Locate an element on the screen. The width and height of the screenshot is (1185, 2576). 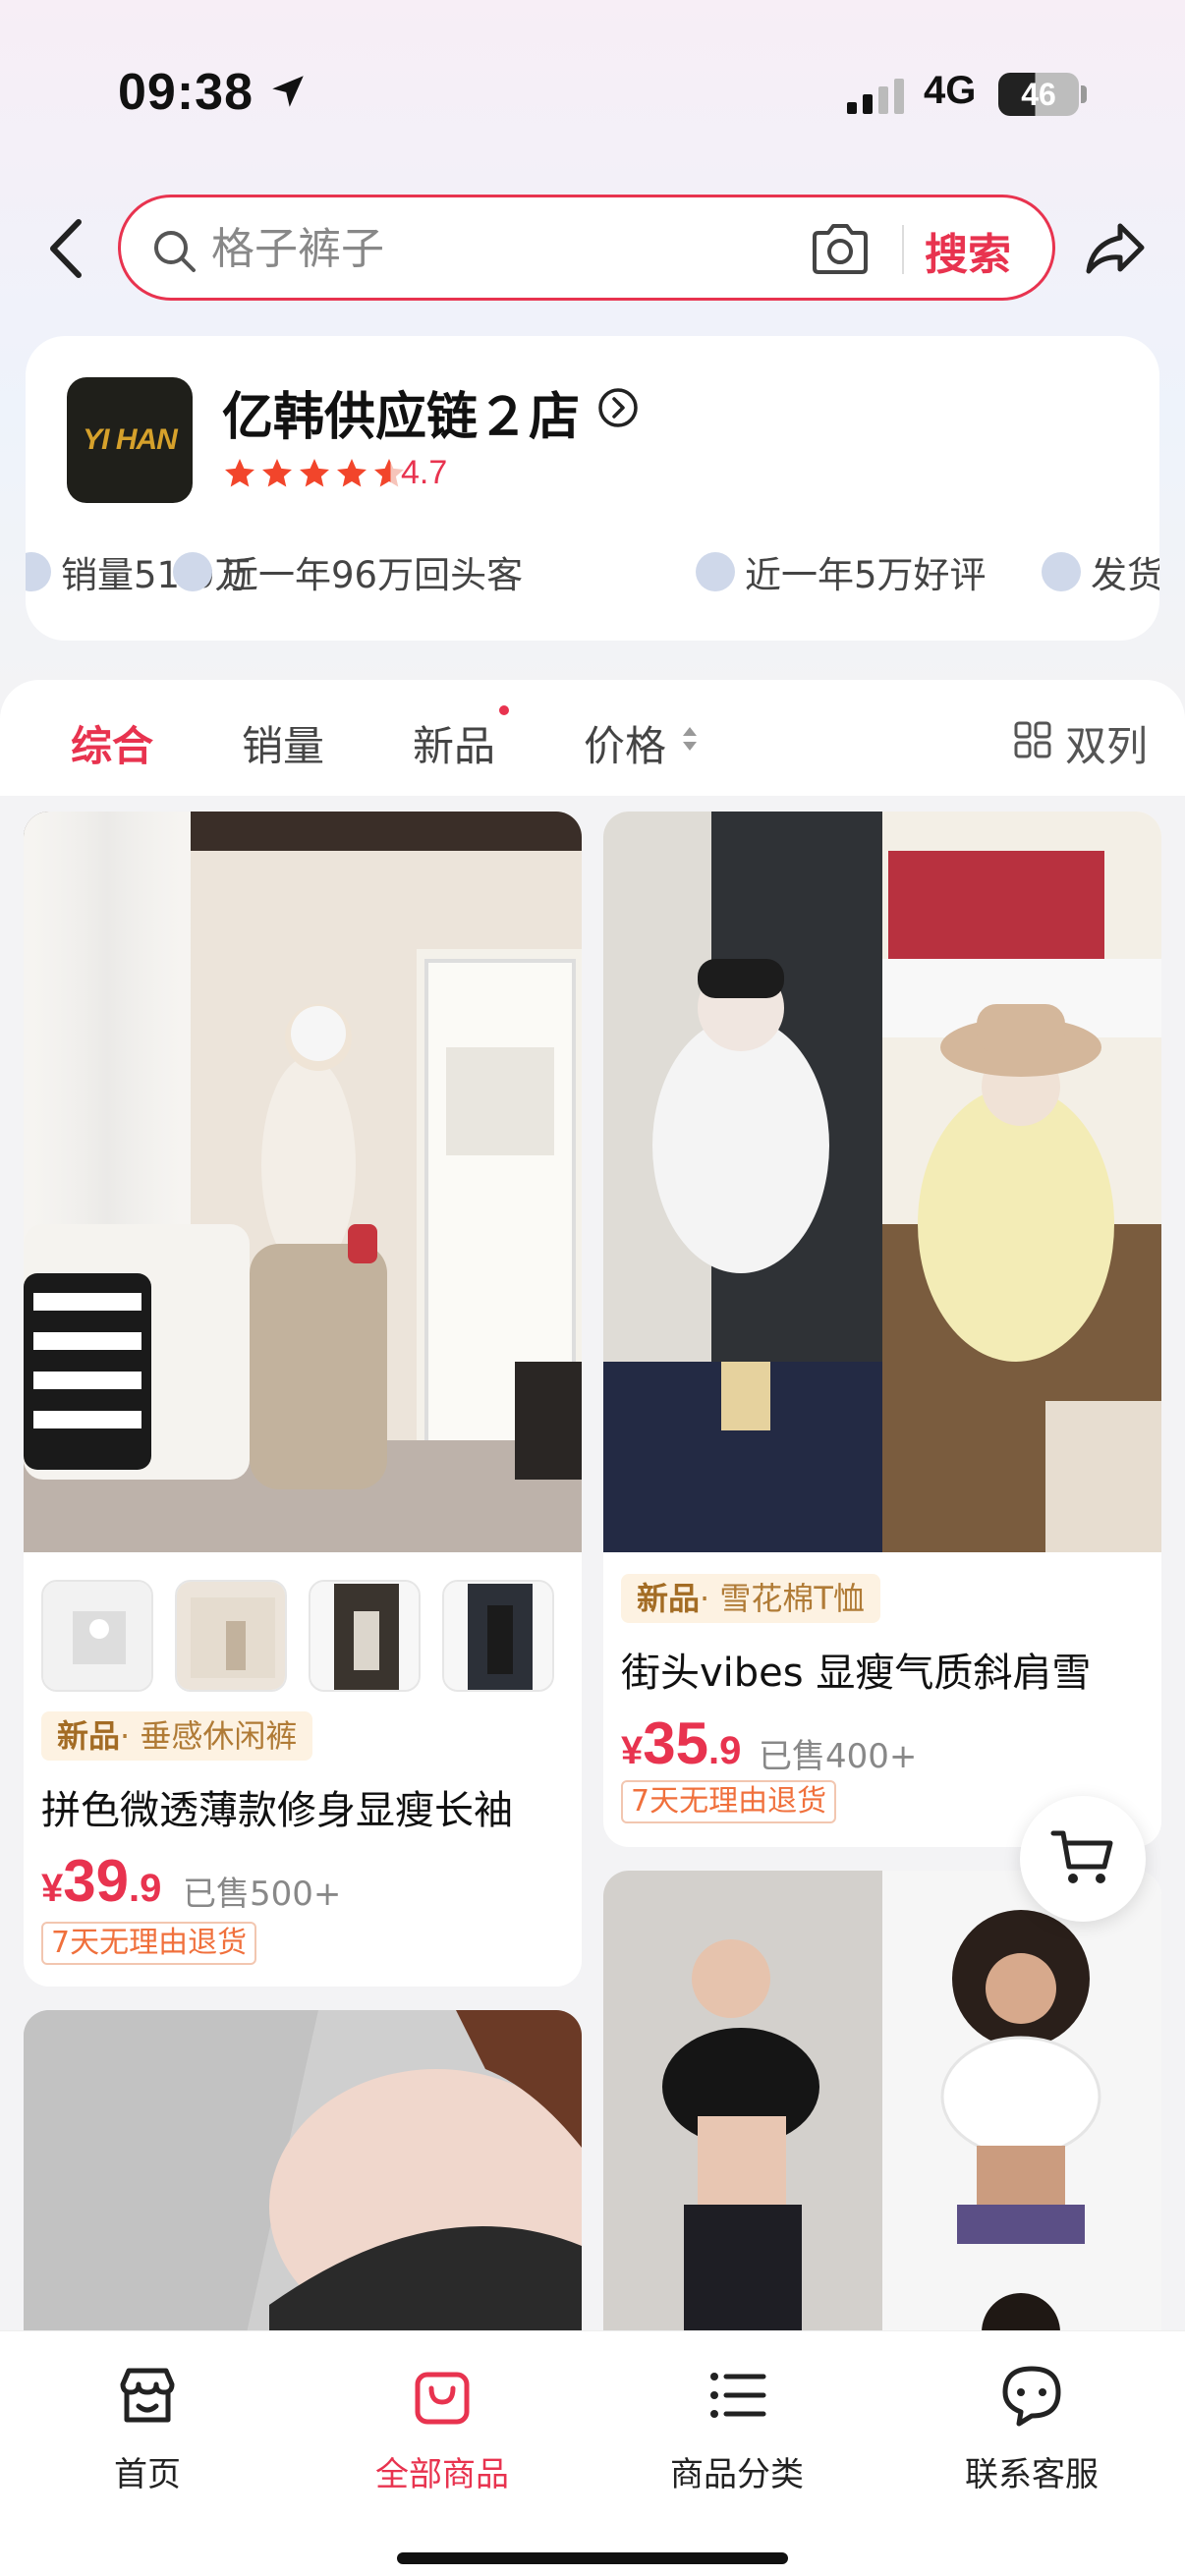
tag-text: · 雪花棉T恤 is located at coordinates (783, 1598).